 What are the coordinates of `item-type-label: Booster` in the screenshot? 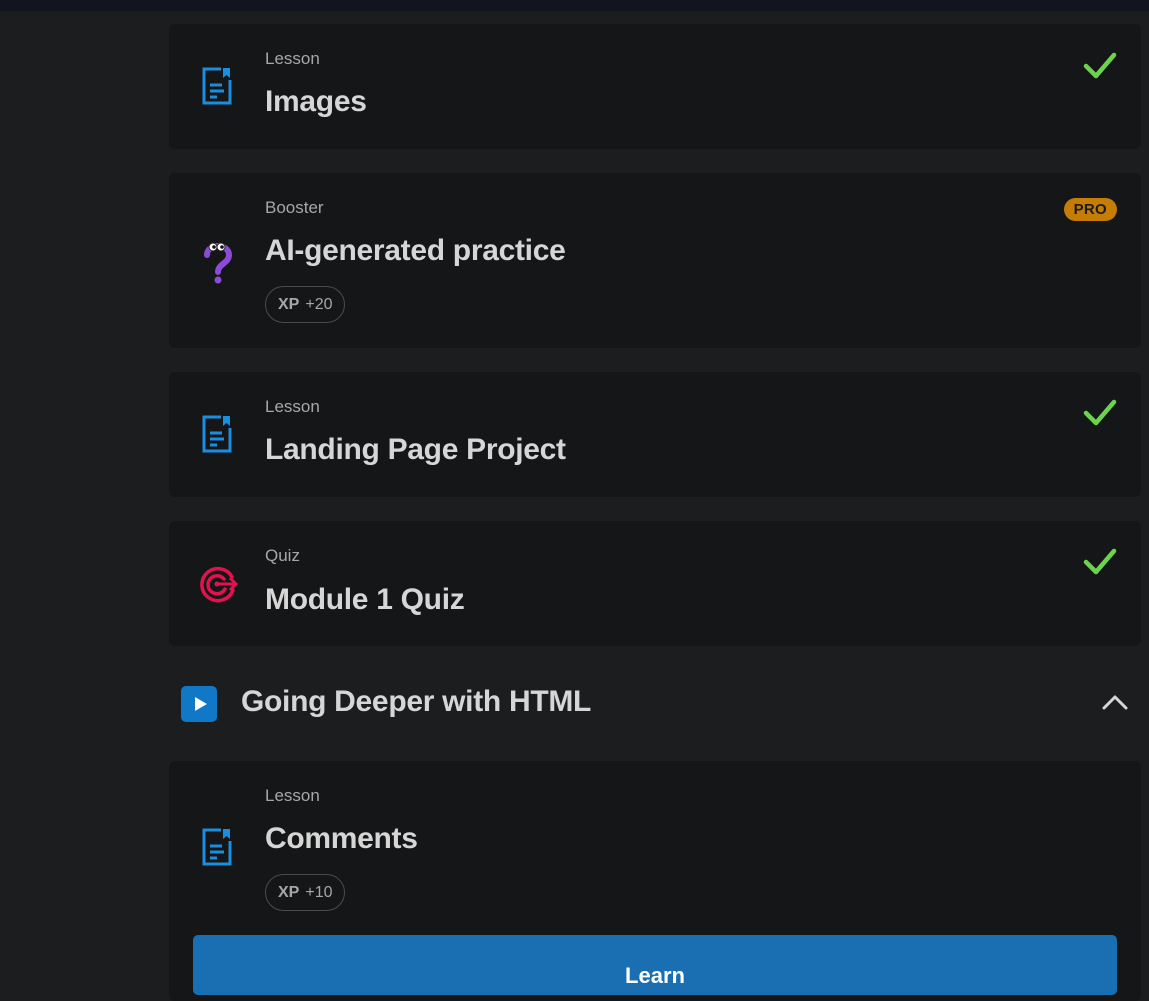 It's located at (294, 207).